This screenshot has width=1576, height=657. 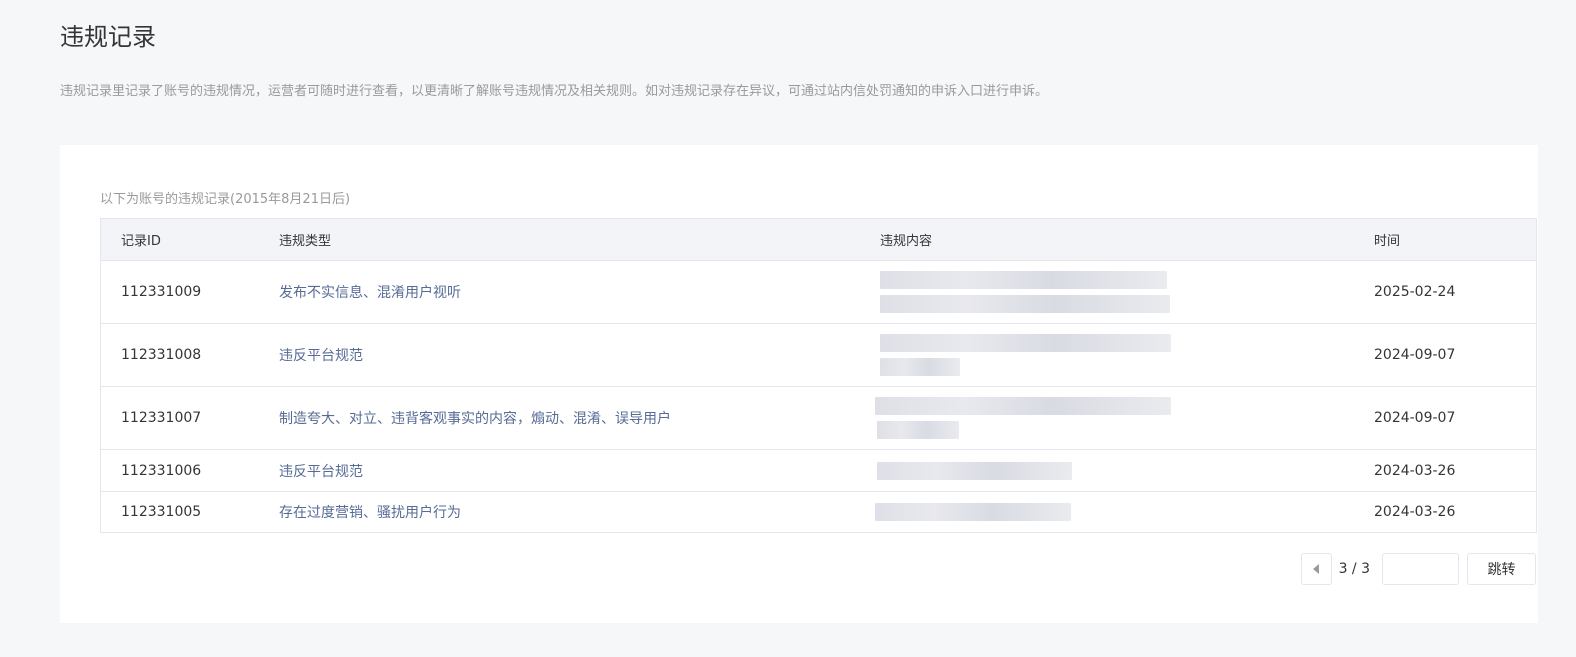 I want to click on record-id: 112331008, so click(x=161, y=355).